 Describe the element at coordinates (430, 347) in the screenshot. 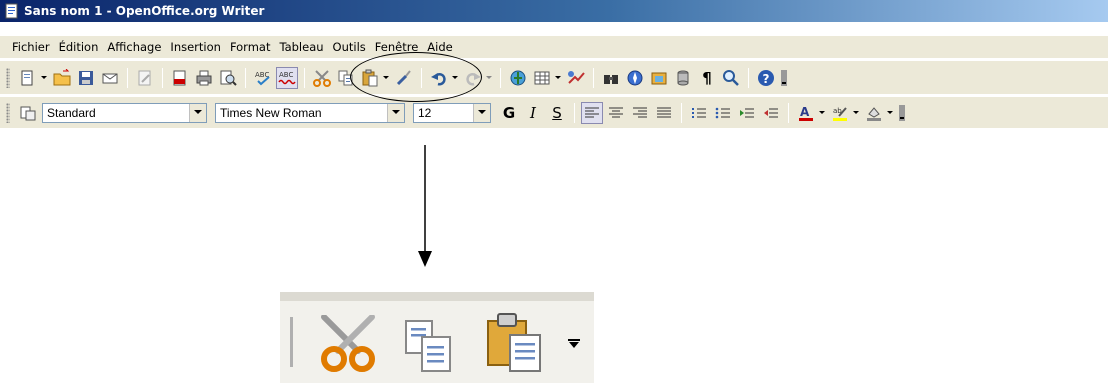

I see `copy-icon` at that location.